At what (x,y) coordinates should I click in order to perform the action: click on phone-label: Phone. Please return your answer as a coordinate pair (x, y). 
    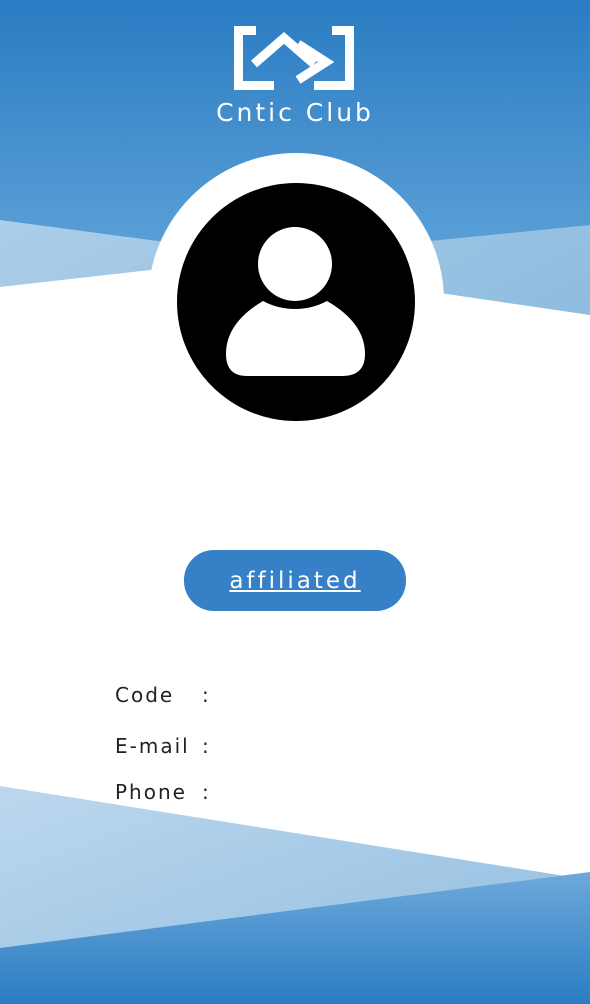
    Looking at the image, I should click on (151, 792).